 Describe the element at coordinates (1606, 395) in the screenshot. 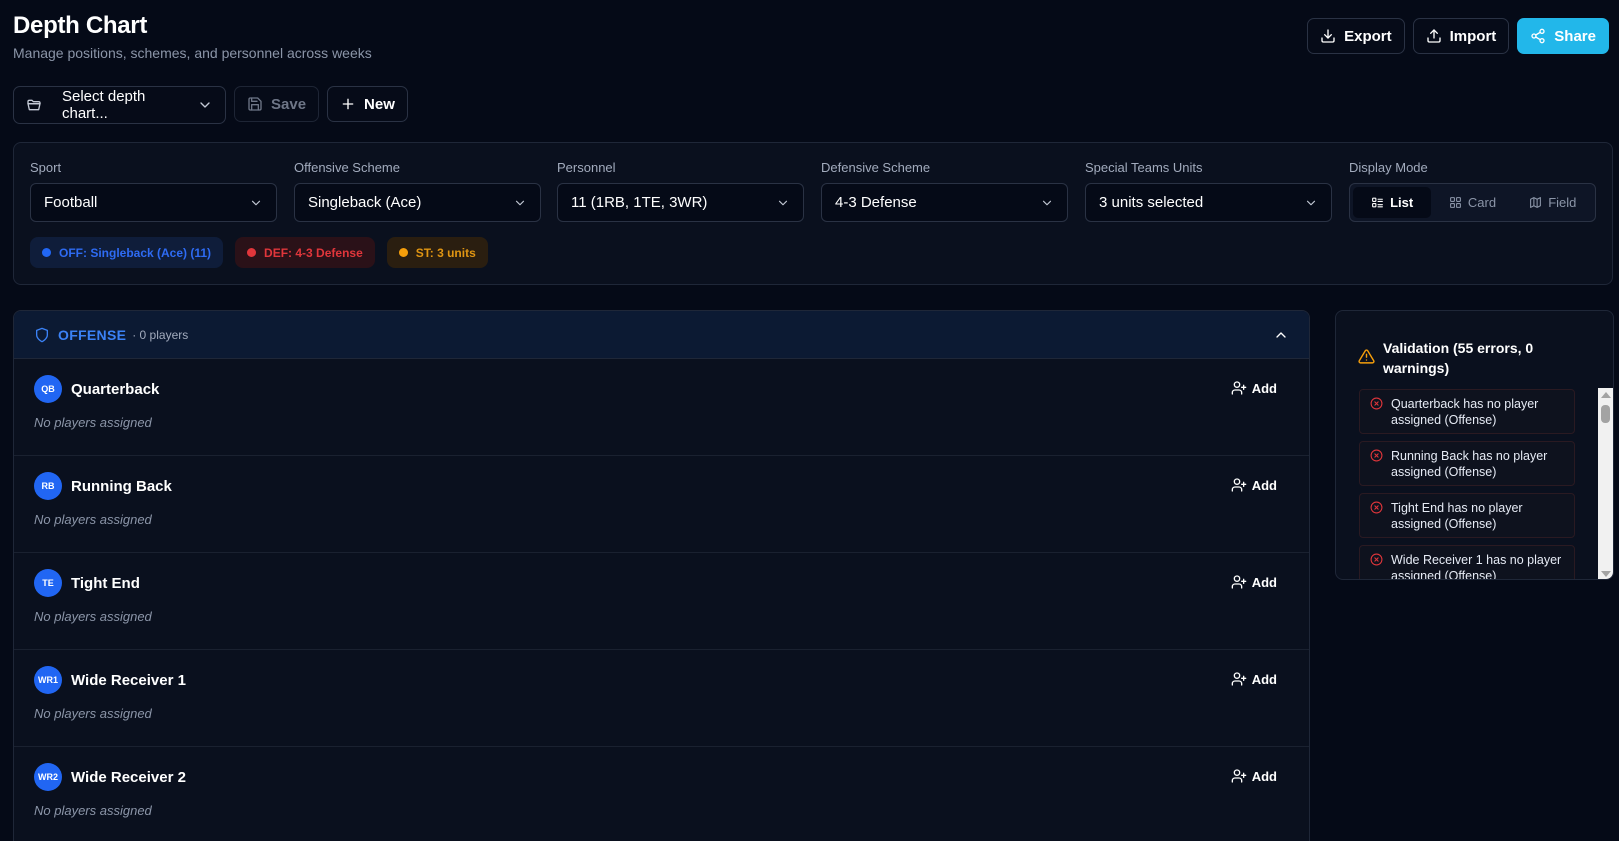

I see `scroll-up-icon` at that location.